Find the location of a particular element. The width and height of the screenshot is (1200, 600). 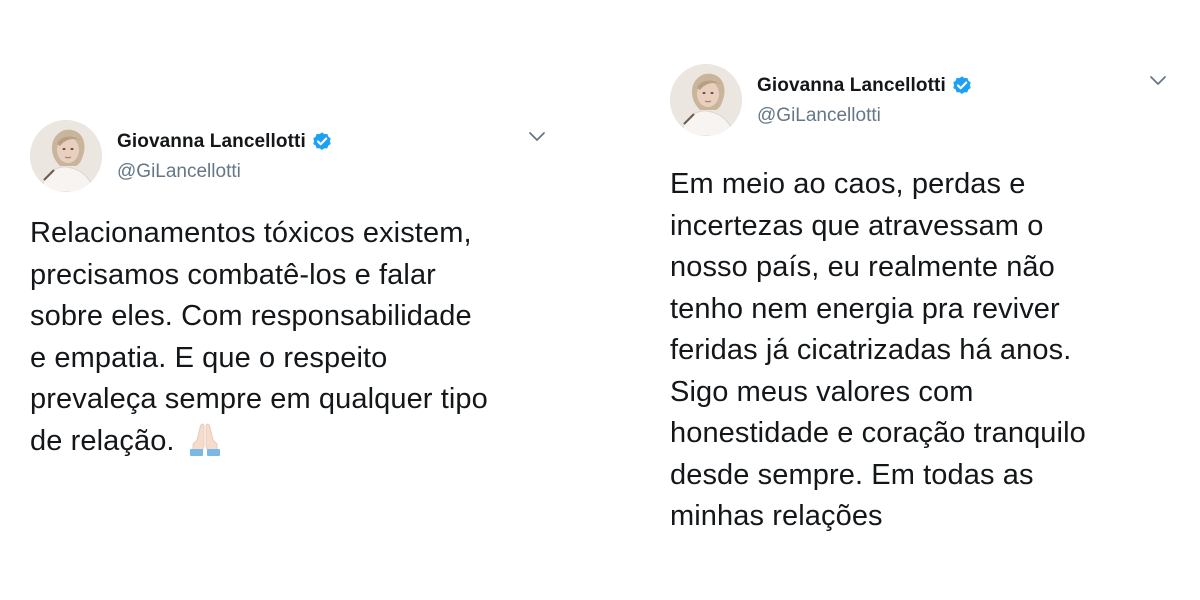

folded-hands-icon is located at coordinates (205, 439).